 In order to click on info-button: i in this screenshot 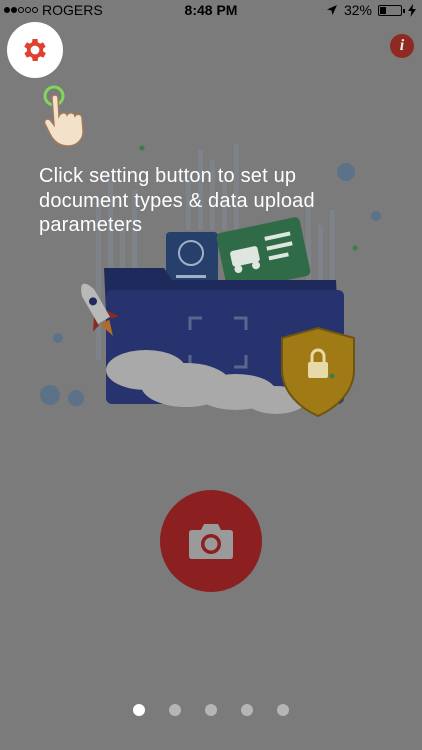, I will do `click(402, 46)`.